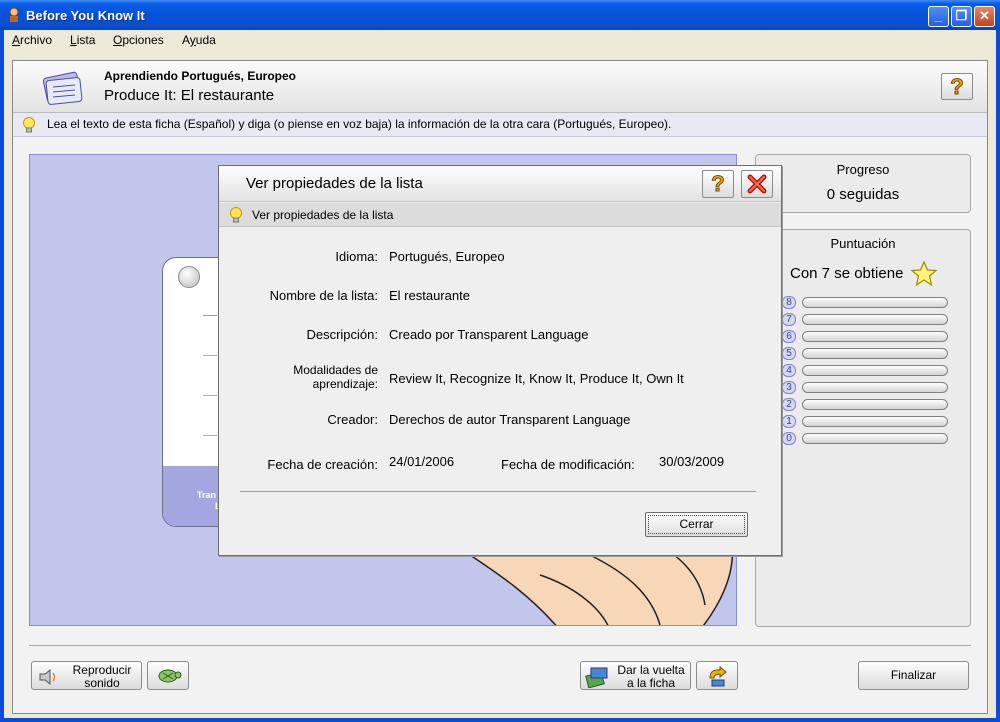 Image resolution: width=1000 pixels, height=722 pixels. I want to click on creator-value: Derechos de autor Transparent Language, so click(510, 419).